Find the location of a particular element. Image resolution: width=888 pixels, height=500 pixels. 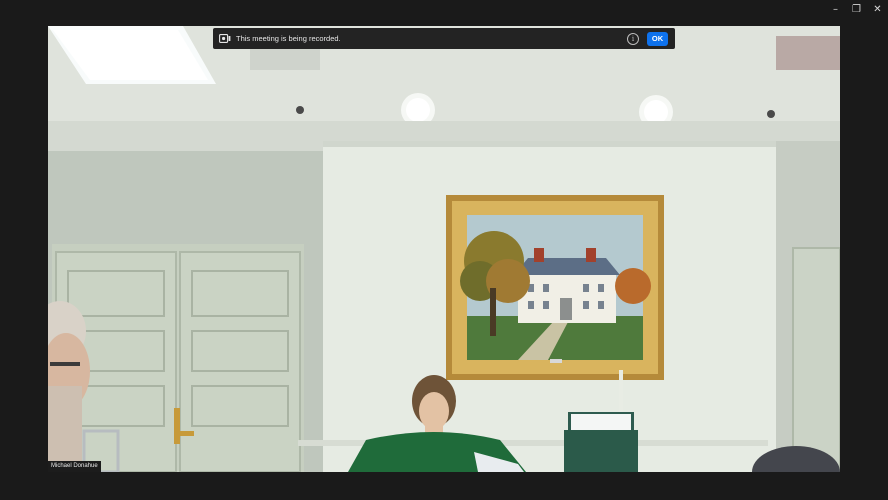

window-controls: – ❐ ✕ is located at coordinates (856, 9).